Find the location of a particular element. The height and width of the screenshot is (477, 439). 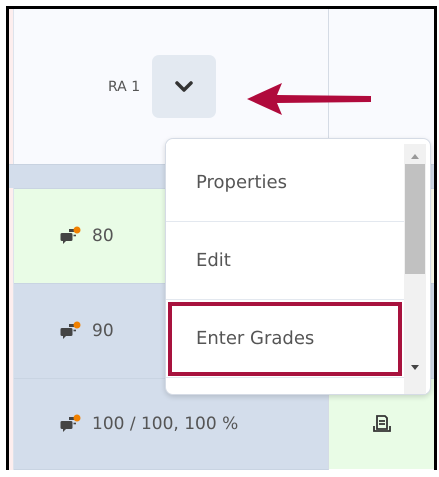

grade-cell: 100 / 100, 100 % is located at coordinates (171, 423).